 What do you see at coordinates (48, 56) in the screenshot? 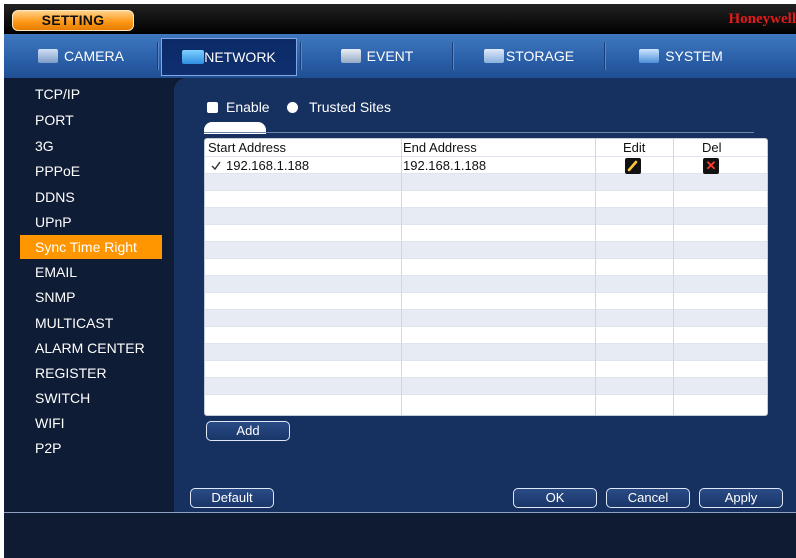
I see `camera-icon` at bounding box center [48, 56].